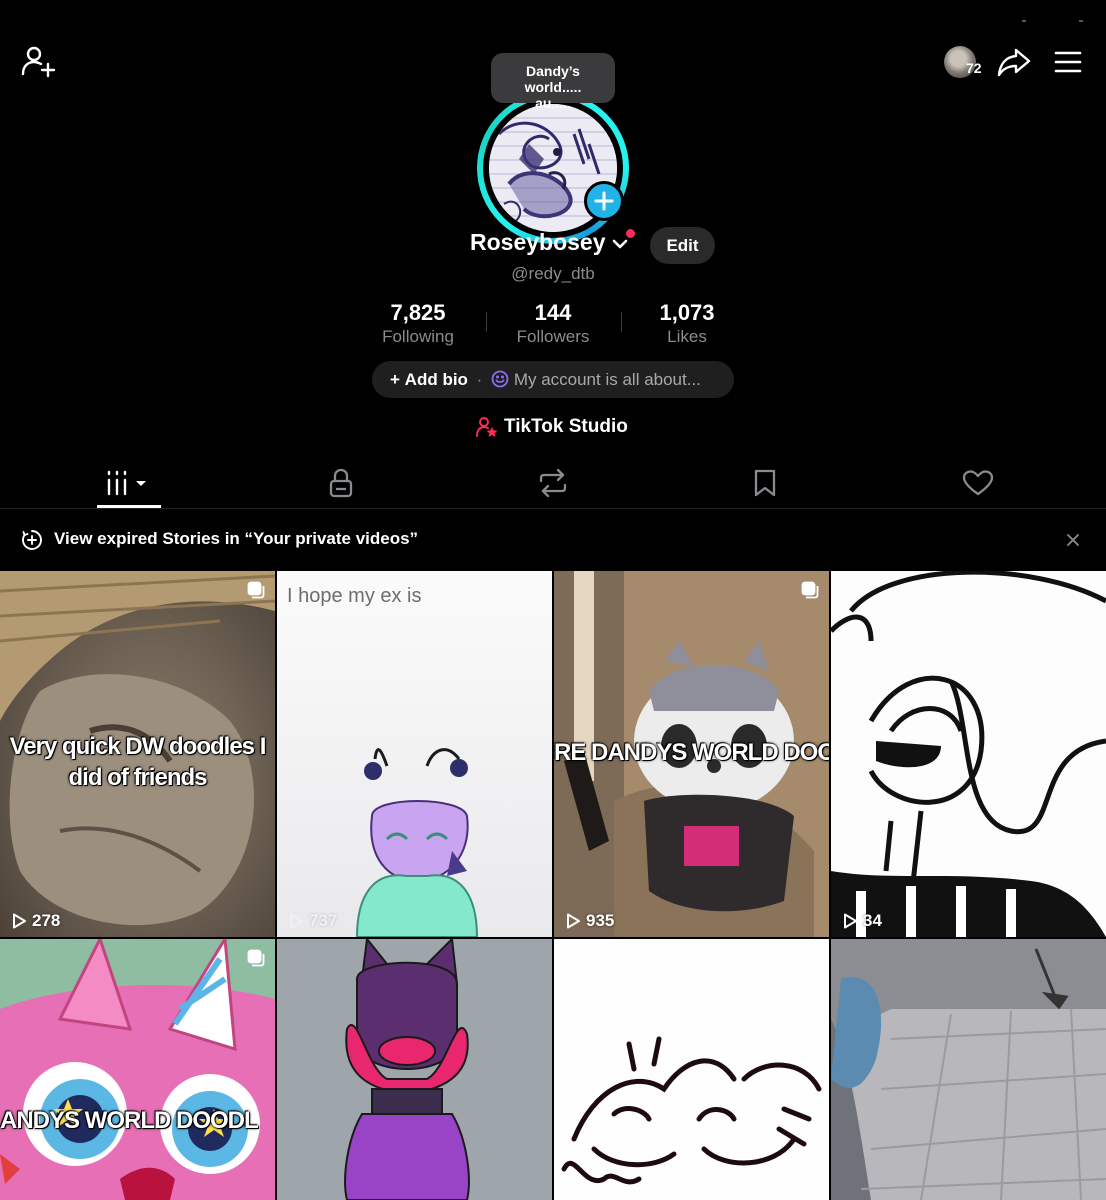  I want to click on video-thumbnail: ANDYS WORLD DOODL, so click(137, 1069).